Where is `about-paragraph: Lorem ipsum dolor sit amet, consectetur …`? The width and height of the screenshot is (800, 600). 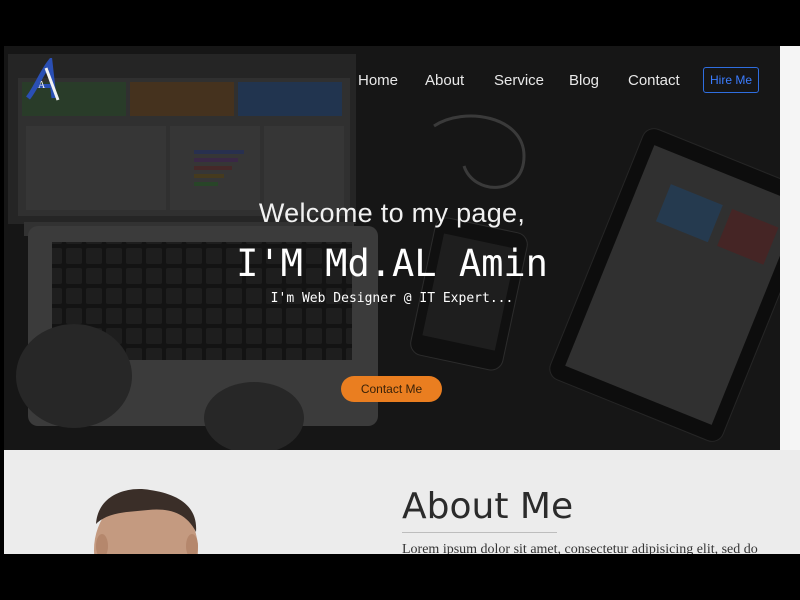
about-paragraph: Lorem ipsum dolor sit amet, consectetur … is located at coordinates (580, 548).